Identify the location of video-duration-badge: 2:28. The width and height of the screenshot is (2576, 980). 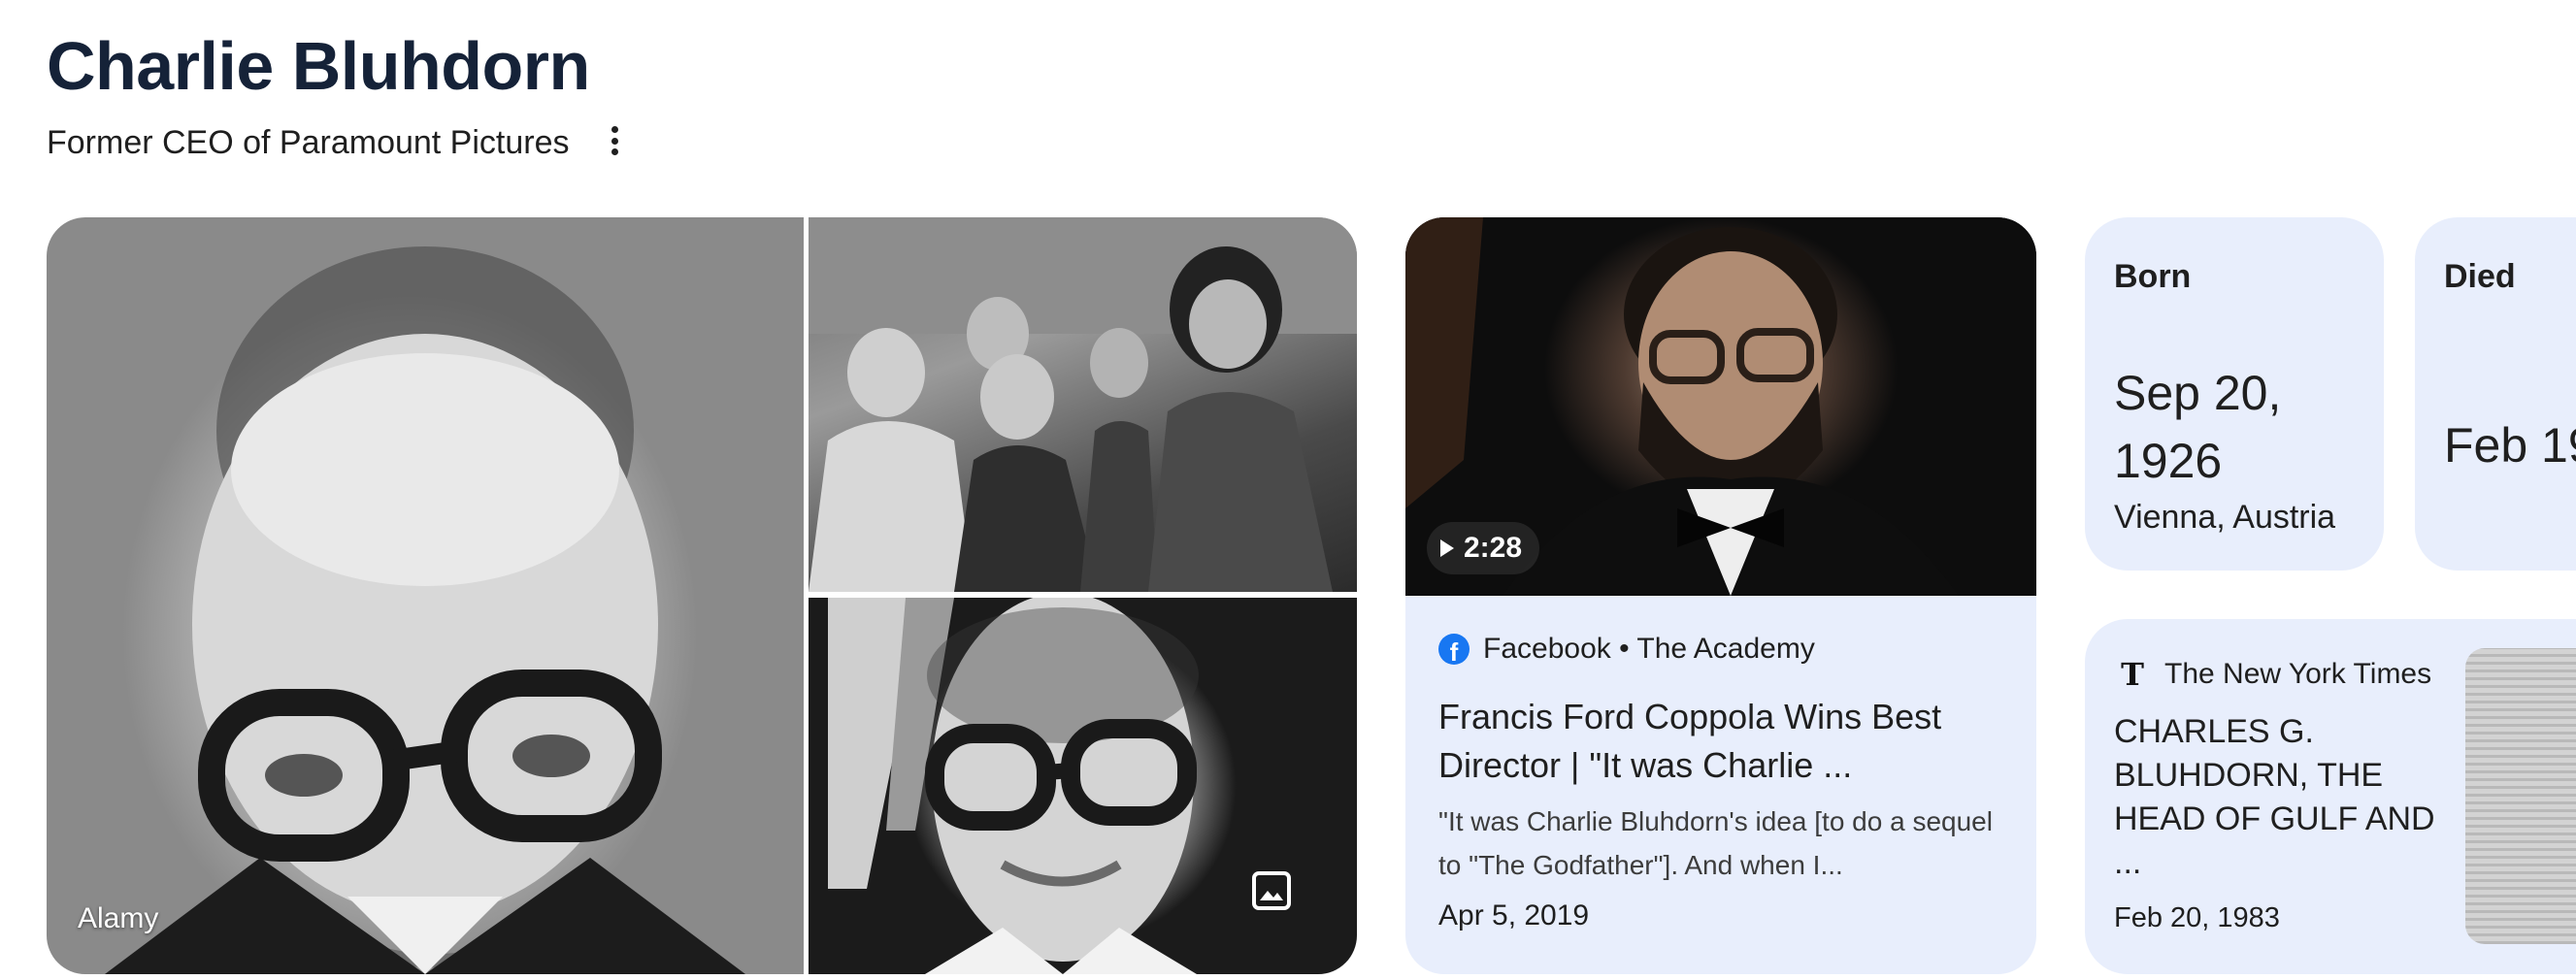
(1483, 548).